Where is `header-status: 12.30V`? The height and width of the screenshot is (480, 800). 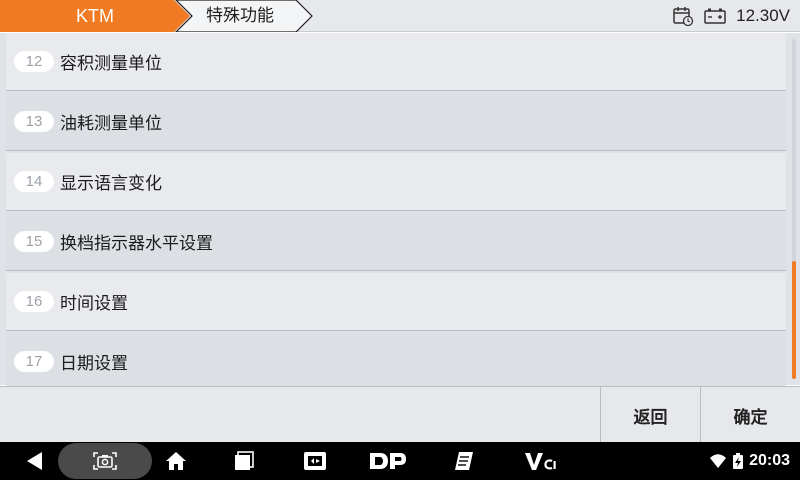
header-status: 12.30V is located at coordinates (731, 16).